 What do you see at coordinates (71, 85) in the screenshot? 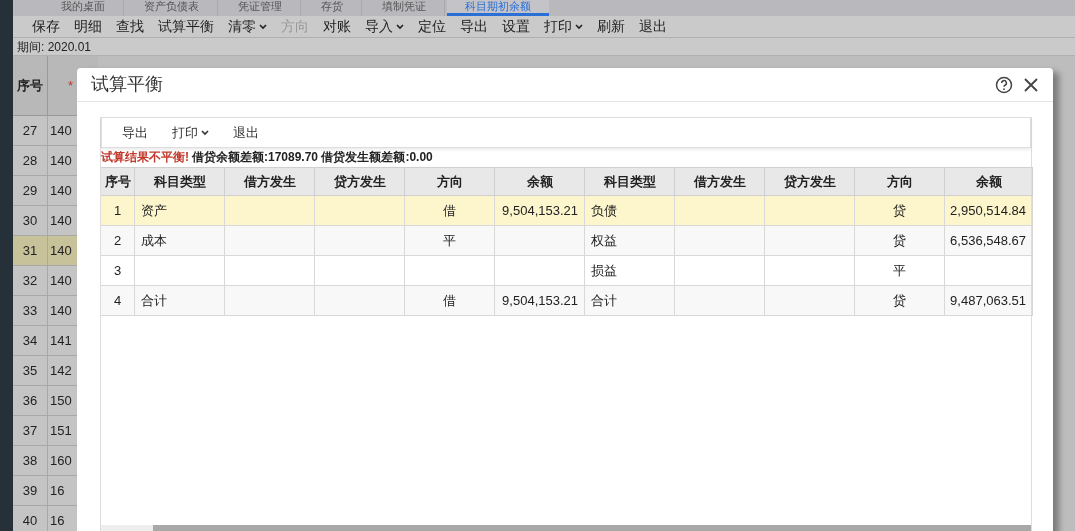
I see `required-mark: *` at bounding box center [71, 85].